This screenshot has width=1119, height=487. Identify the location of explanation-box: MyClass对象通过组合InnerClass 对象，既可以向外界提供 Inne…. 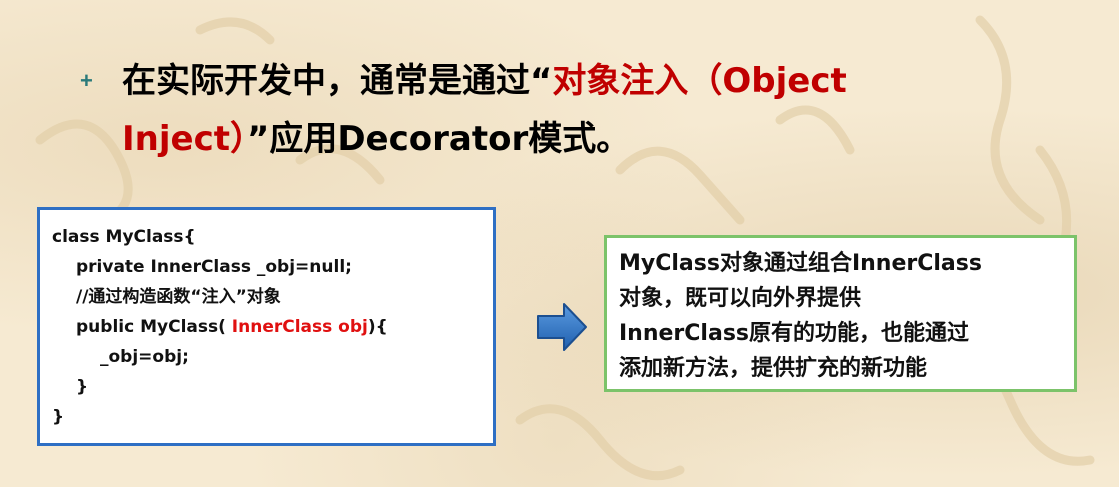
(840, 313).